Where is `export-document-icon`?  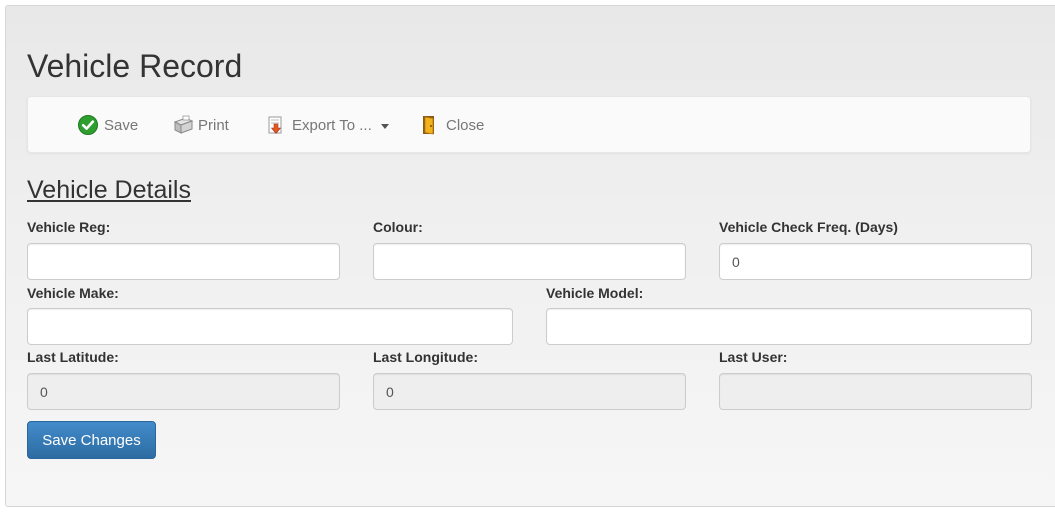 export-document-icon is located at coordinates (276, 125).